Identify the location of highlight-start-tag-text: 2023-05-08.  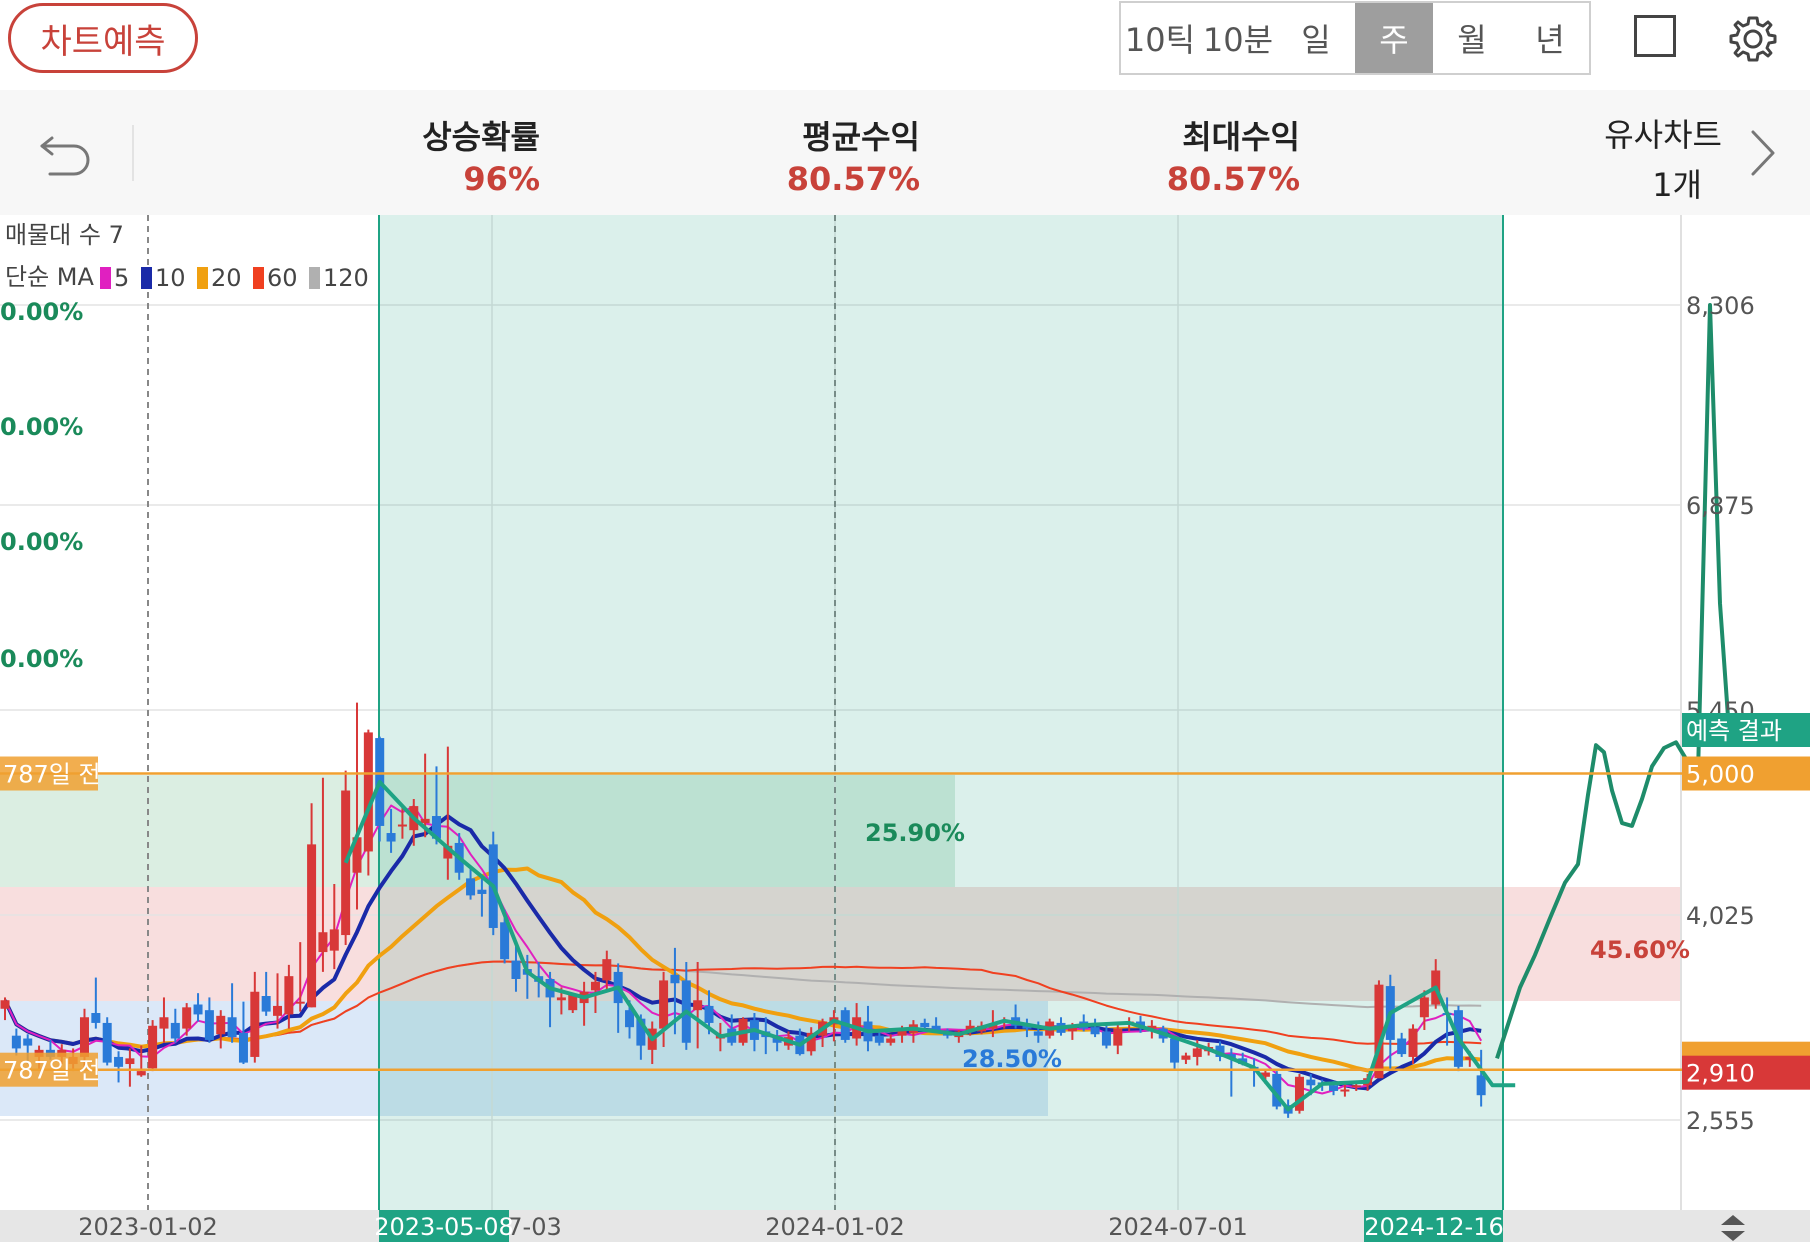
(443, 1227).